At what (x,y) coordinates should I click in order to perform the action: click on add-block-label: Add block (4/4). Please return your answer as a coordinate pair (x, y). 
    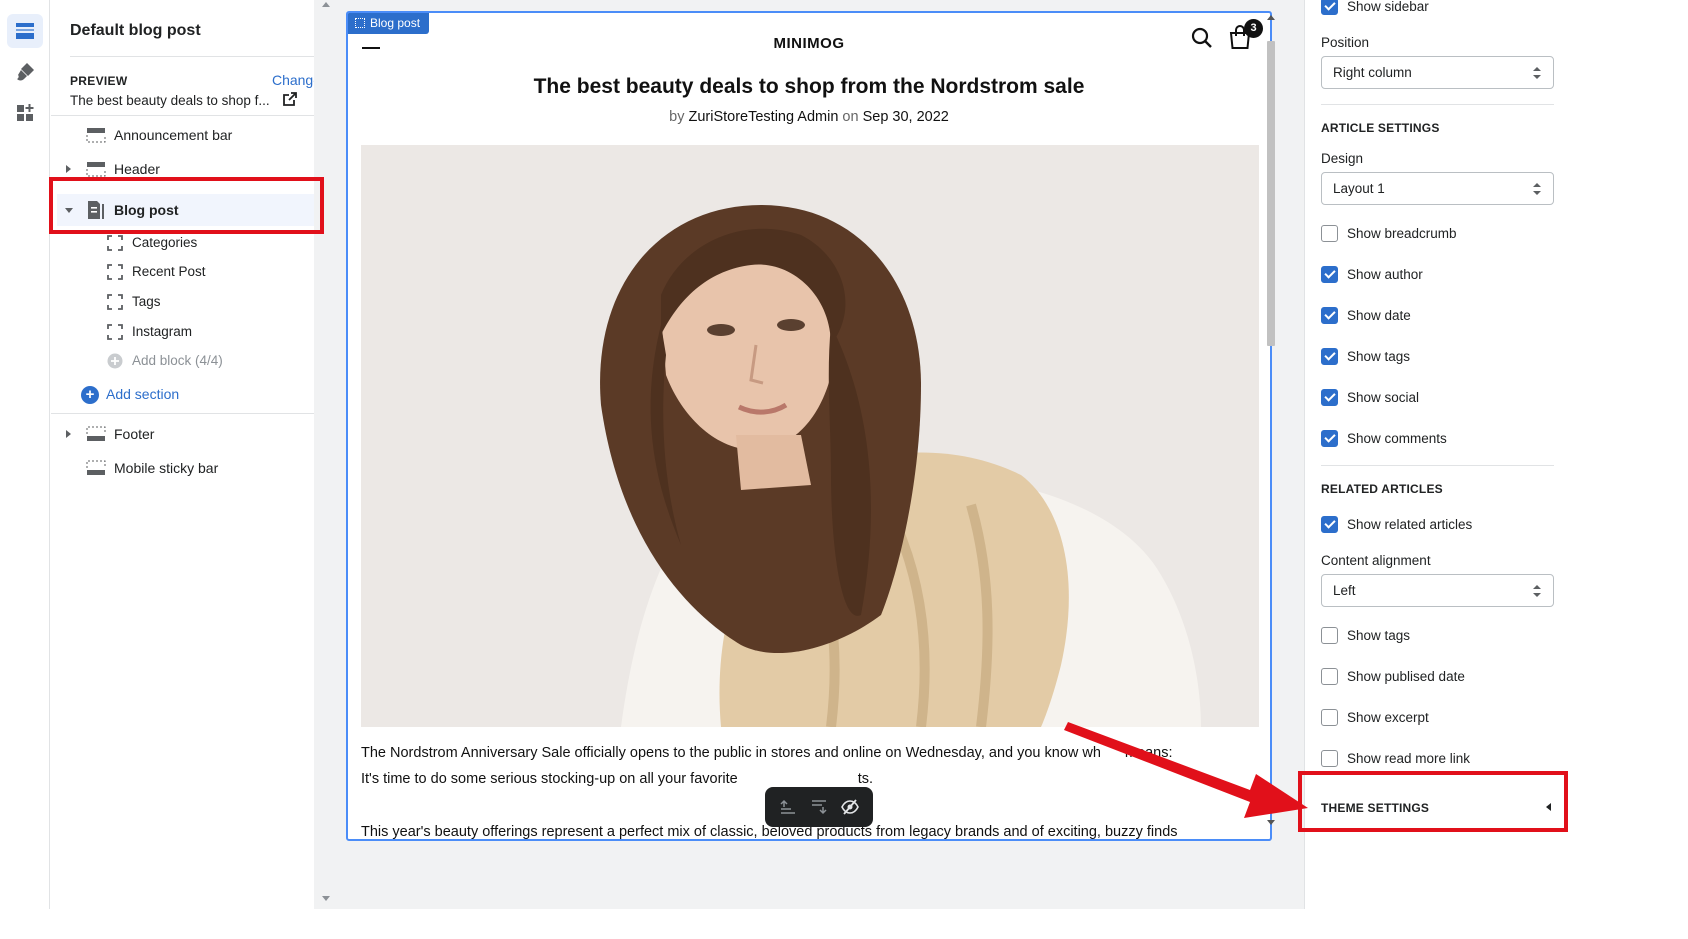
    Looking at the image, I should click on (177, 360).